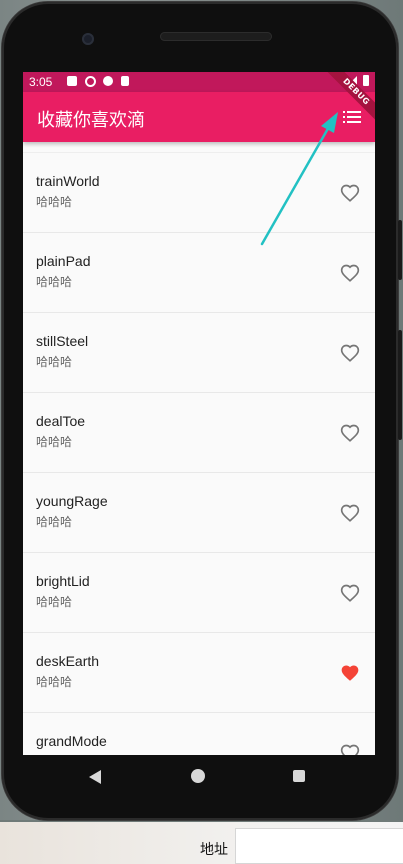  I want to click on address-bar: 地址, so click(201, 843).